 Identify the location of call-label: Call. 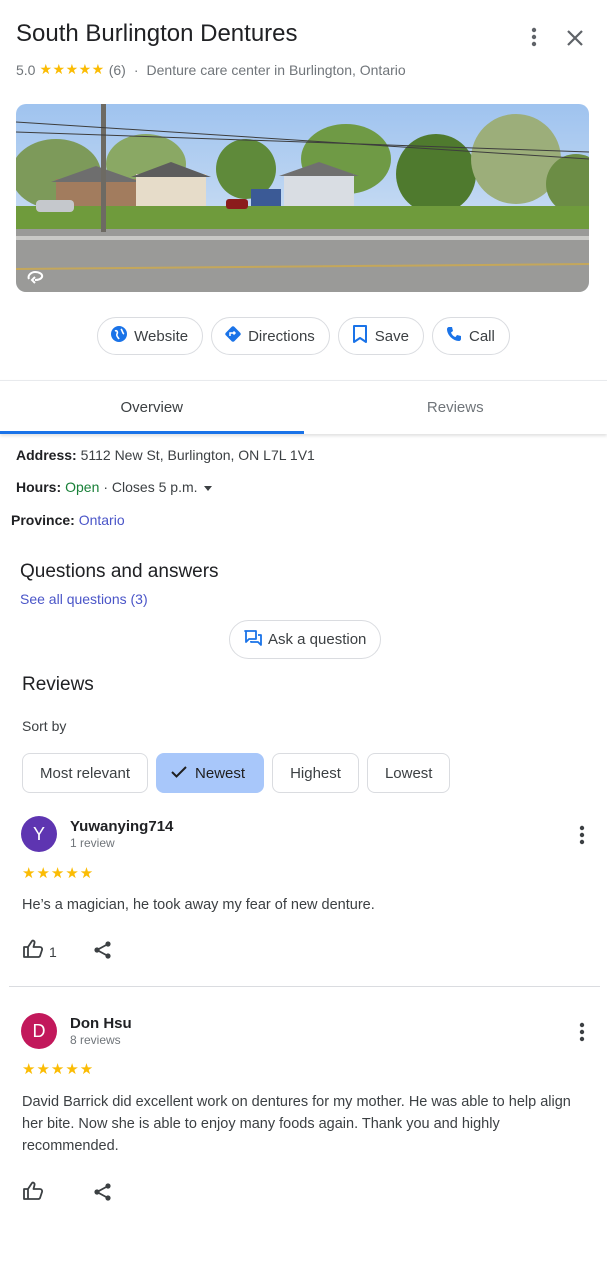
(481, 336).